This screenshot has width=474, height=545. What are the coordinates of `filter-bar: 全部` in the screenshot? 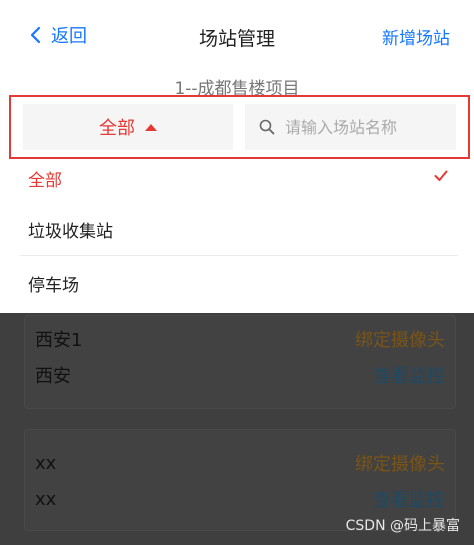 It's located at (239, 127).